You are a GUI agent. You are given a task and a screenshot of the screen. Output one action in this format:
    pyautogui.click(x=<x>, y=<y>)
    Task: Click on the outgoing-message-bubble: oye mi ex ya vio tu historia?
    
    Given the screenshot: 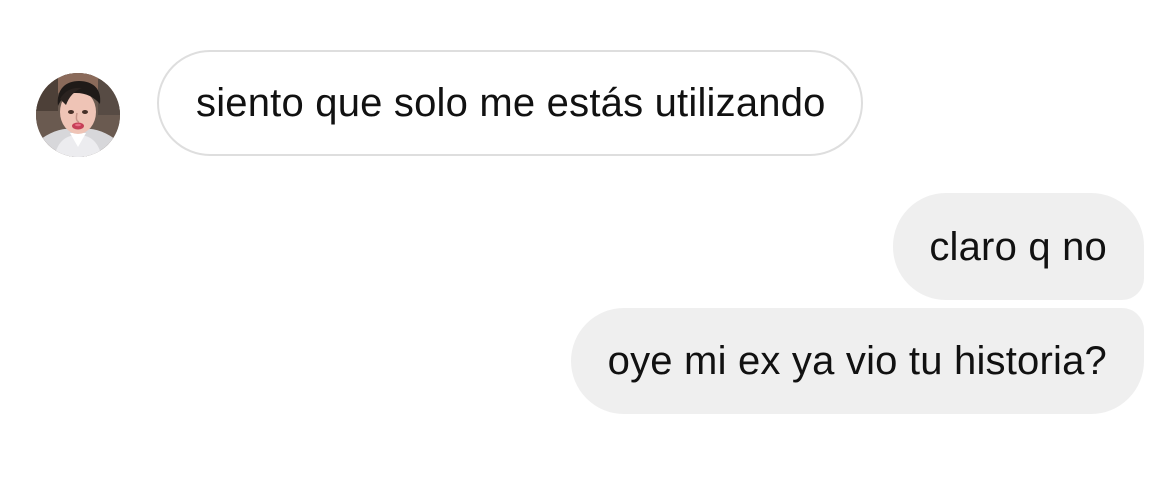 What is the action you would take?
    pyautogui.click(x=857, y=361)
    